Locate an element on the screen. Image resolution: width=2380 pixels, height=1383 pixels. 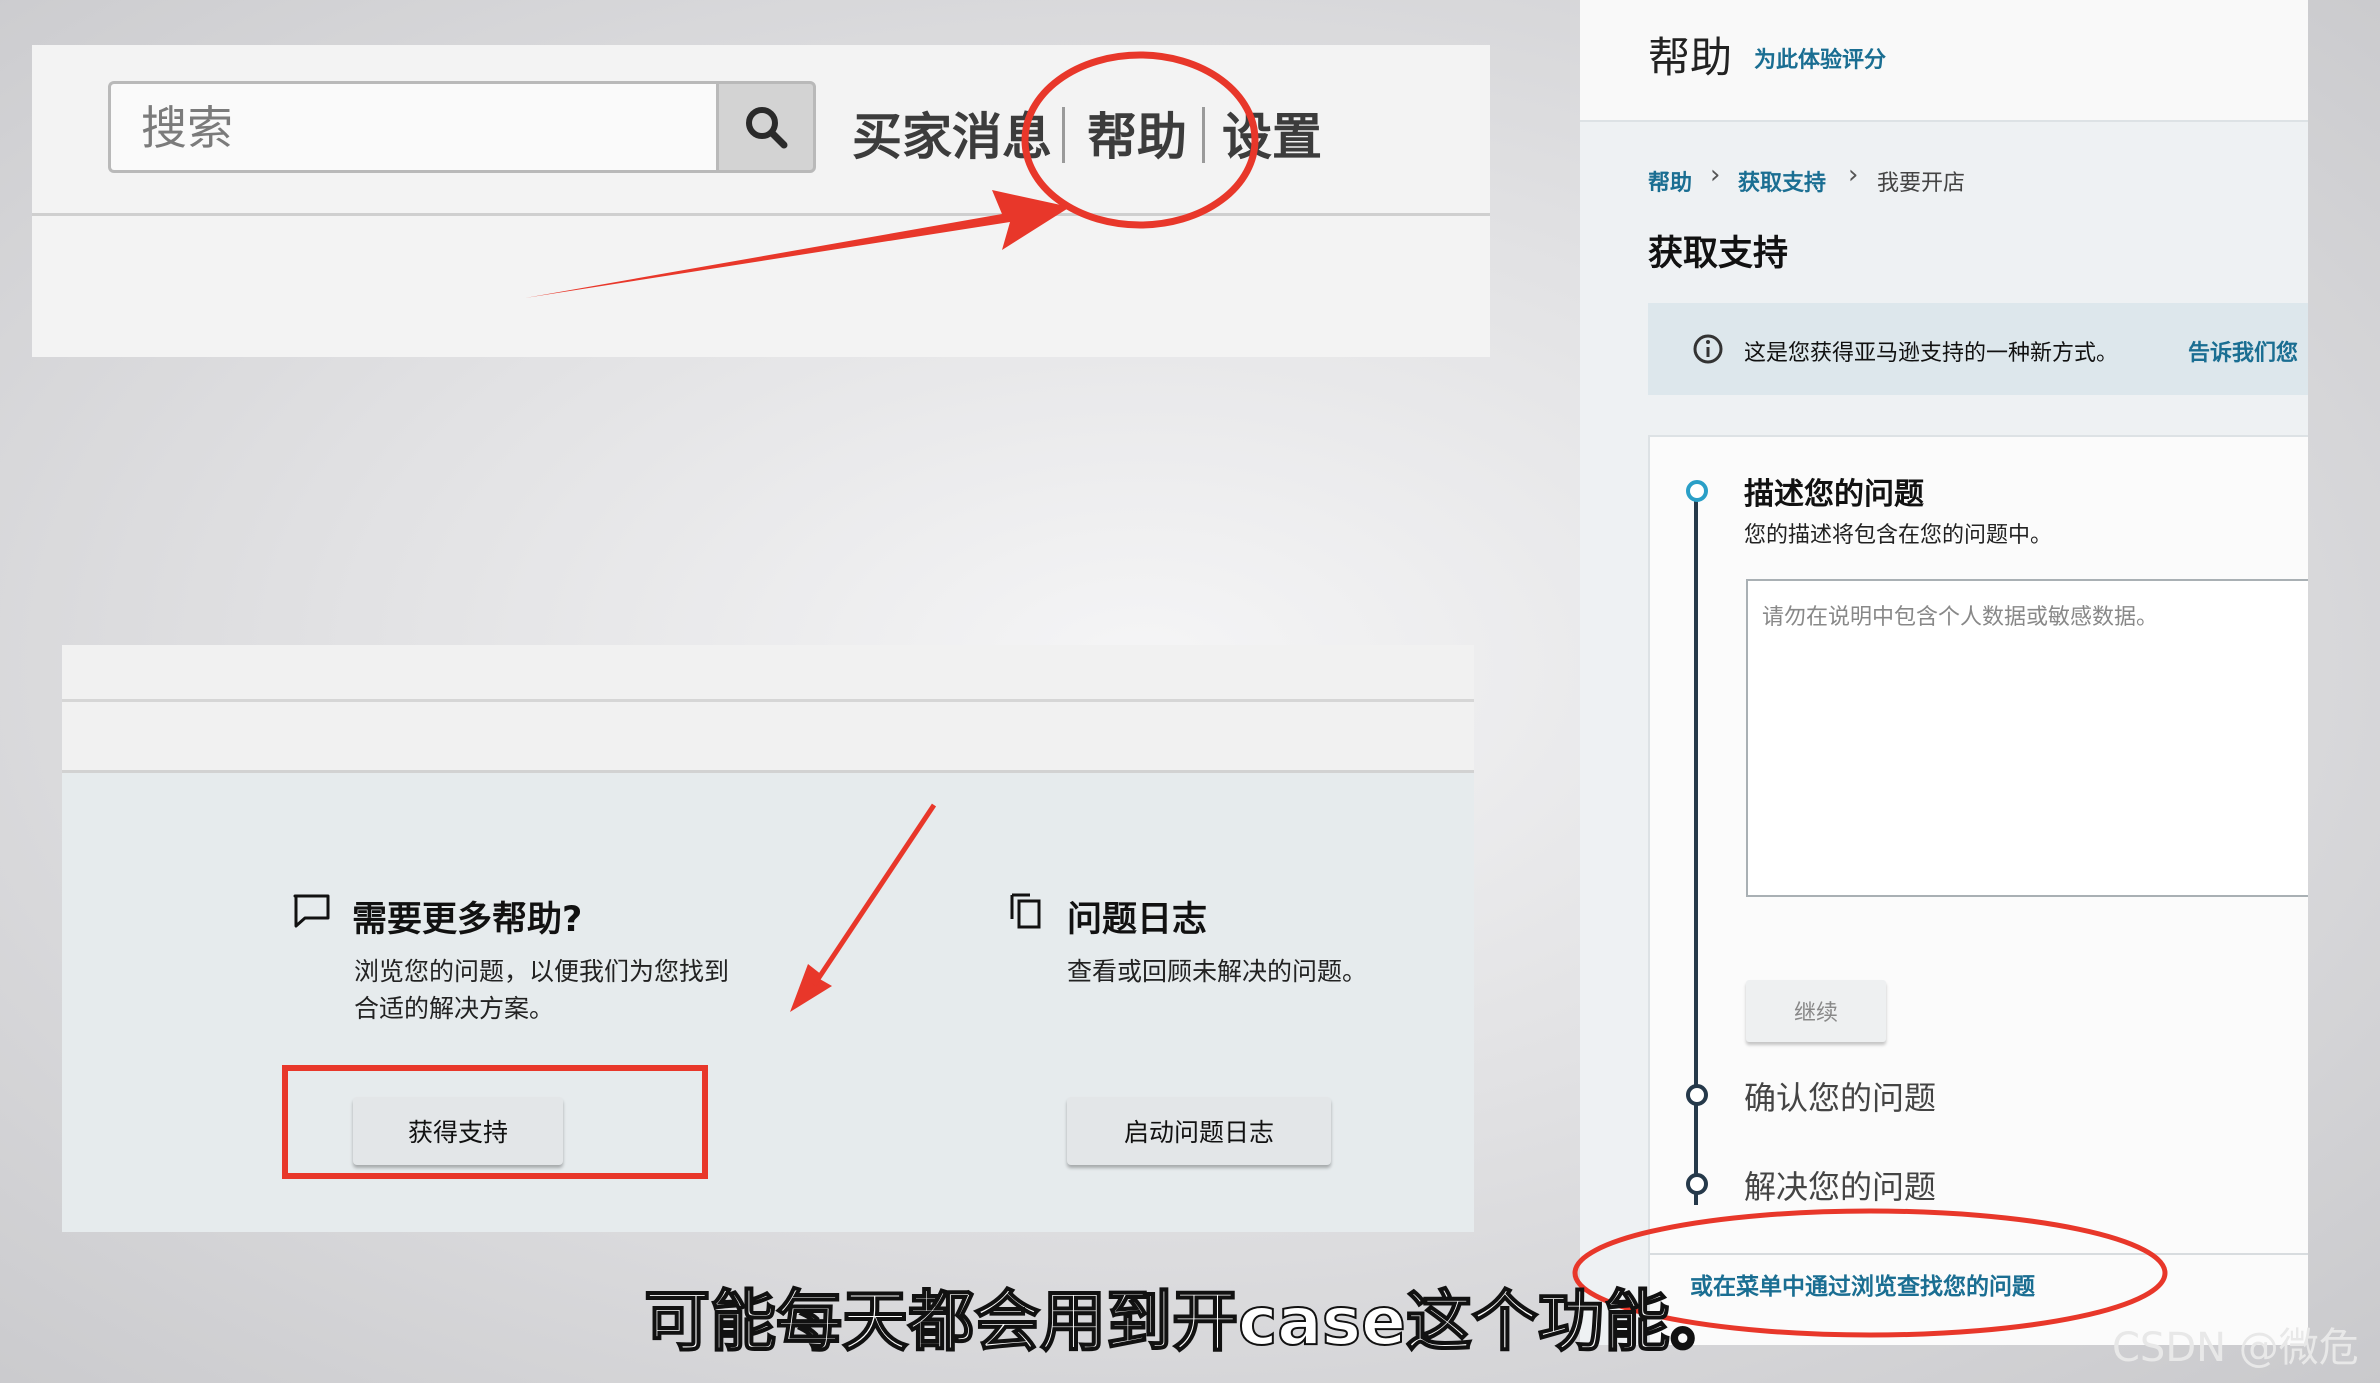
watermark: CSDN @微危 is located at coordinates (2235, 1348).